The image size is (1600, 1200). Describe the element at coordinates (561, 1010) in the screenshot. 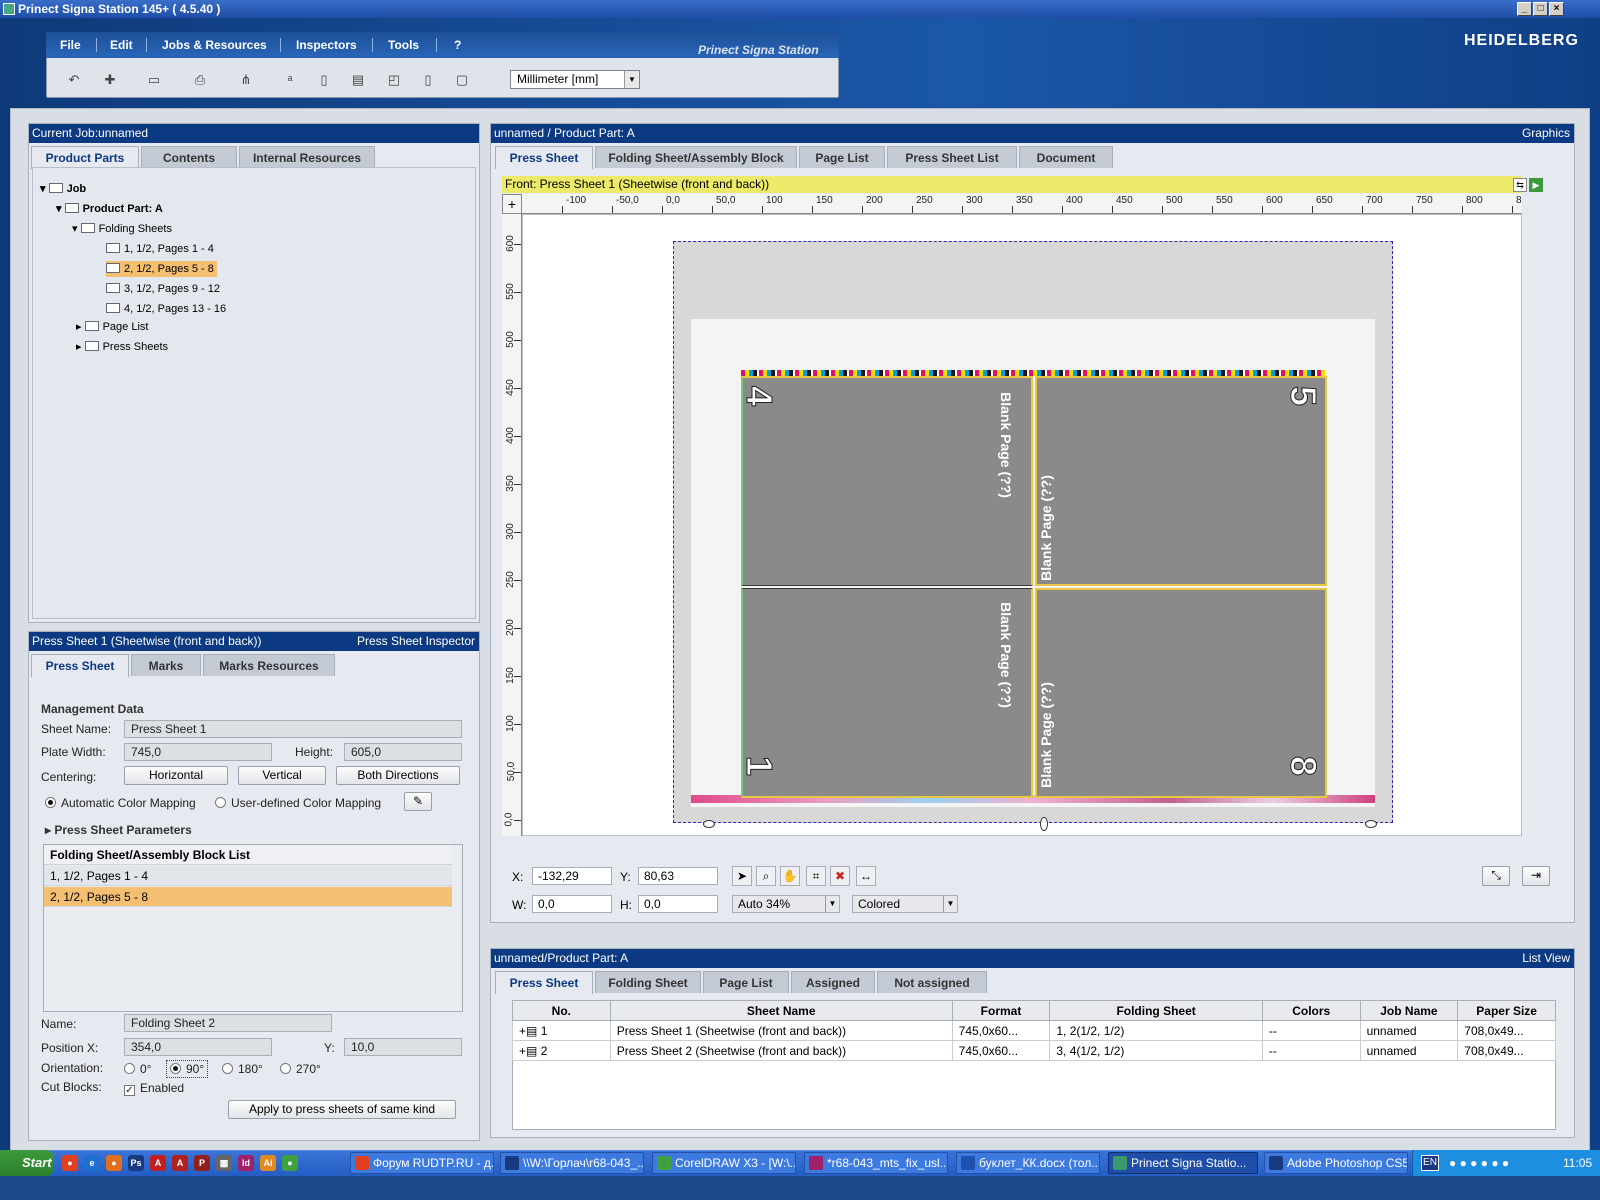

I see `col-no: No.` at that location.